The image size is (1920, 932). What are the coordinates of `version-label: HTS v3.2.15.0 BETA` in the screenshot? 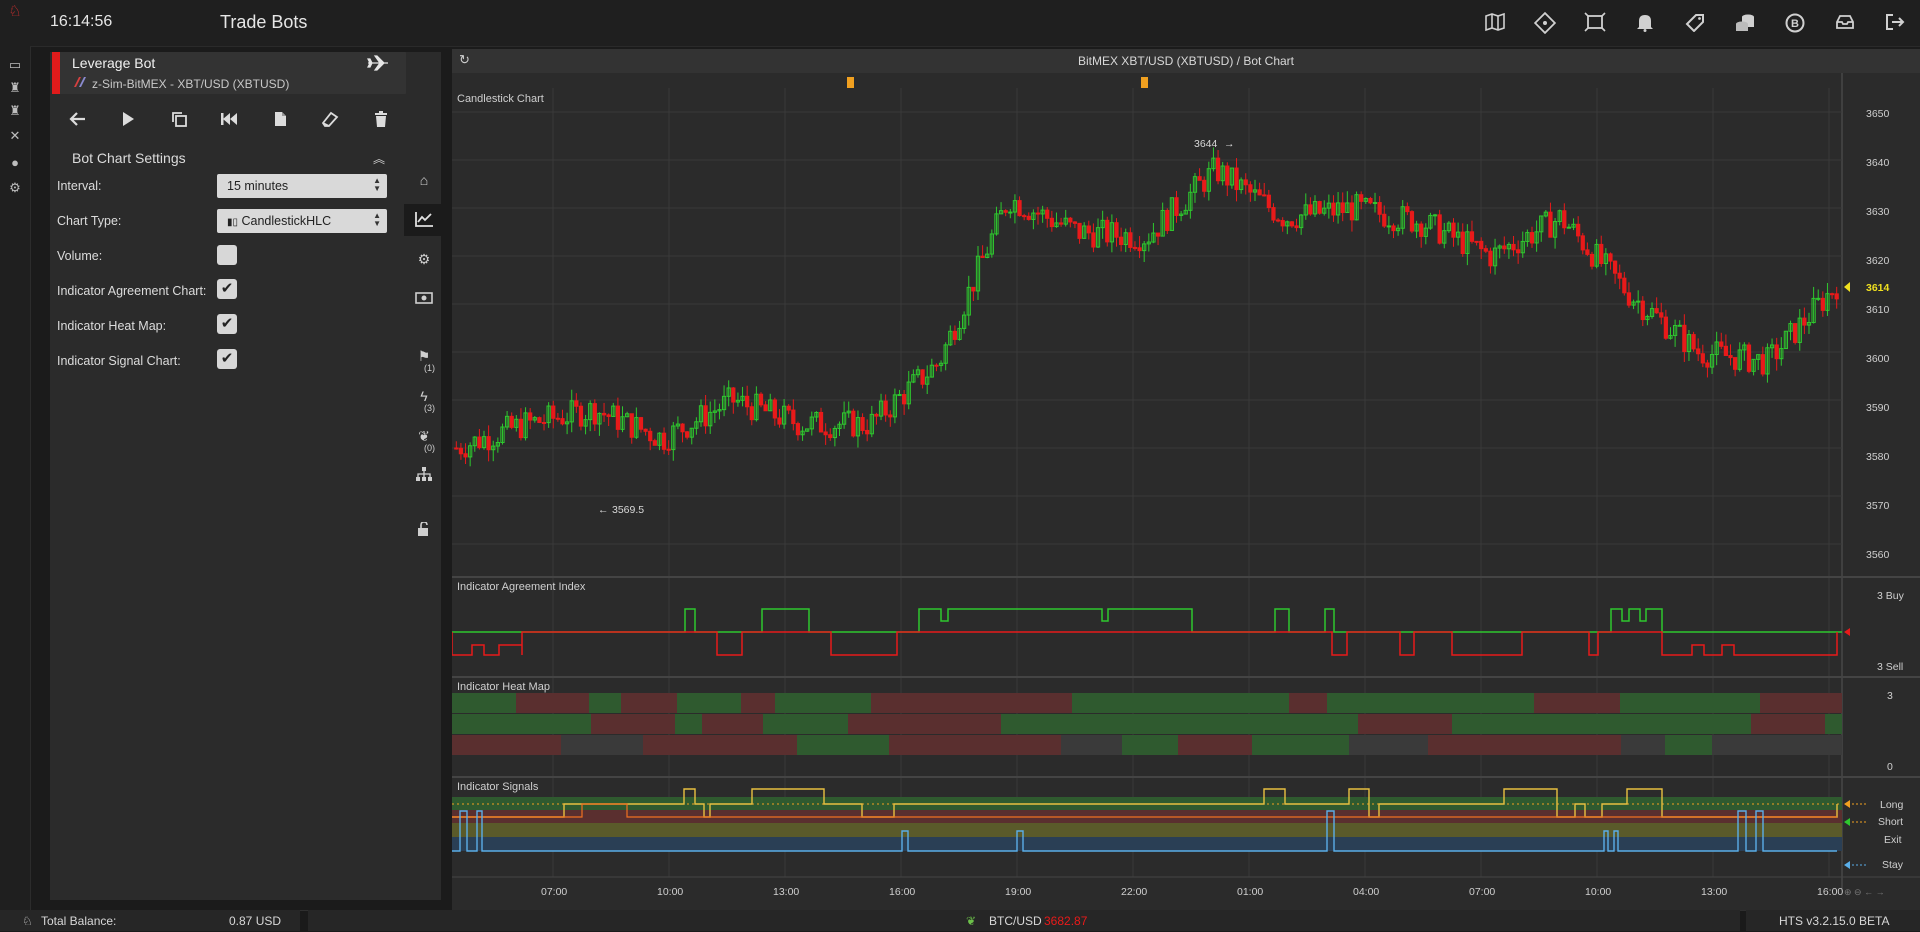 It's located at (1834, 921).